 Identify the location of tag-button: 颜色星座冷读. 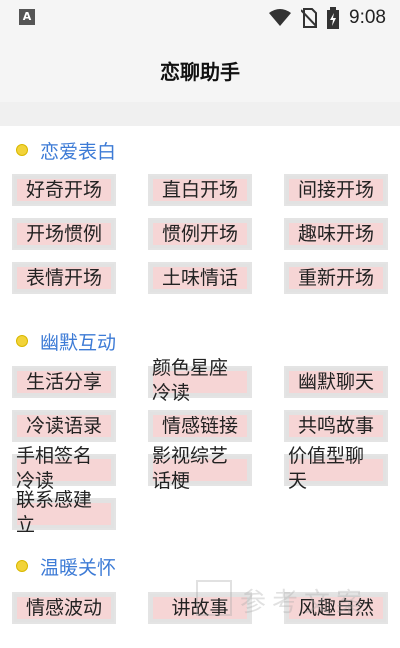
(200, 380).